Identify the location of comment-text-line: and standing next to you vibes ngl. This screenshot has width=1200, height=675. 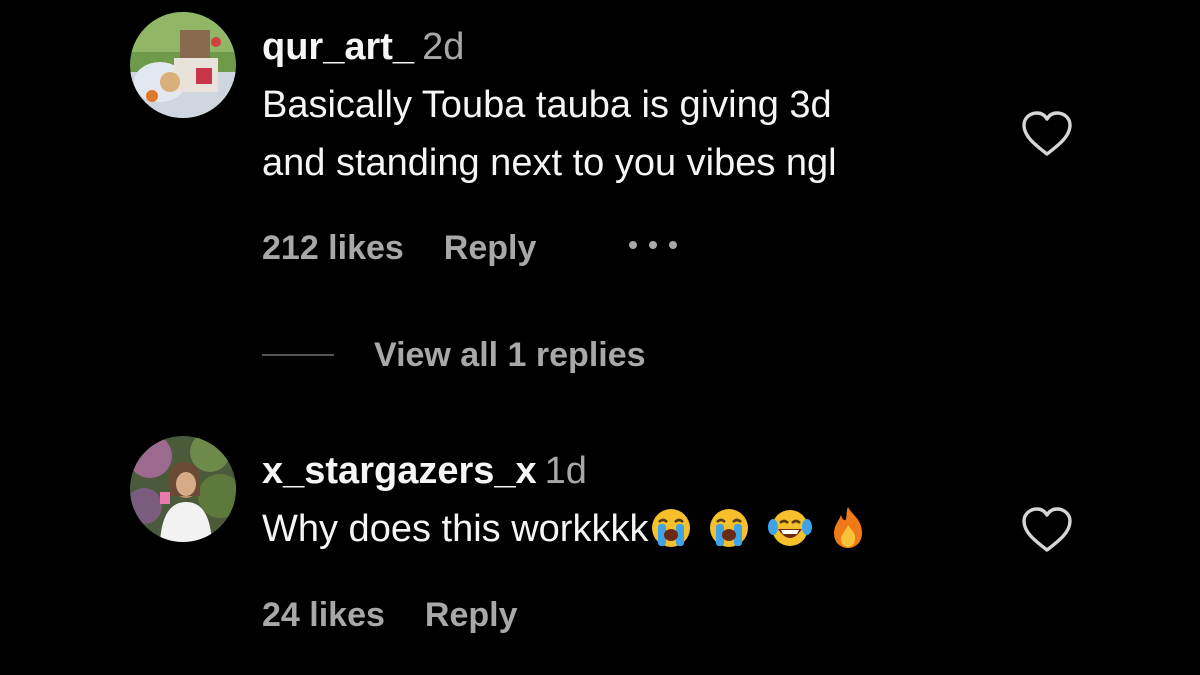
(549, 163).